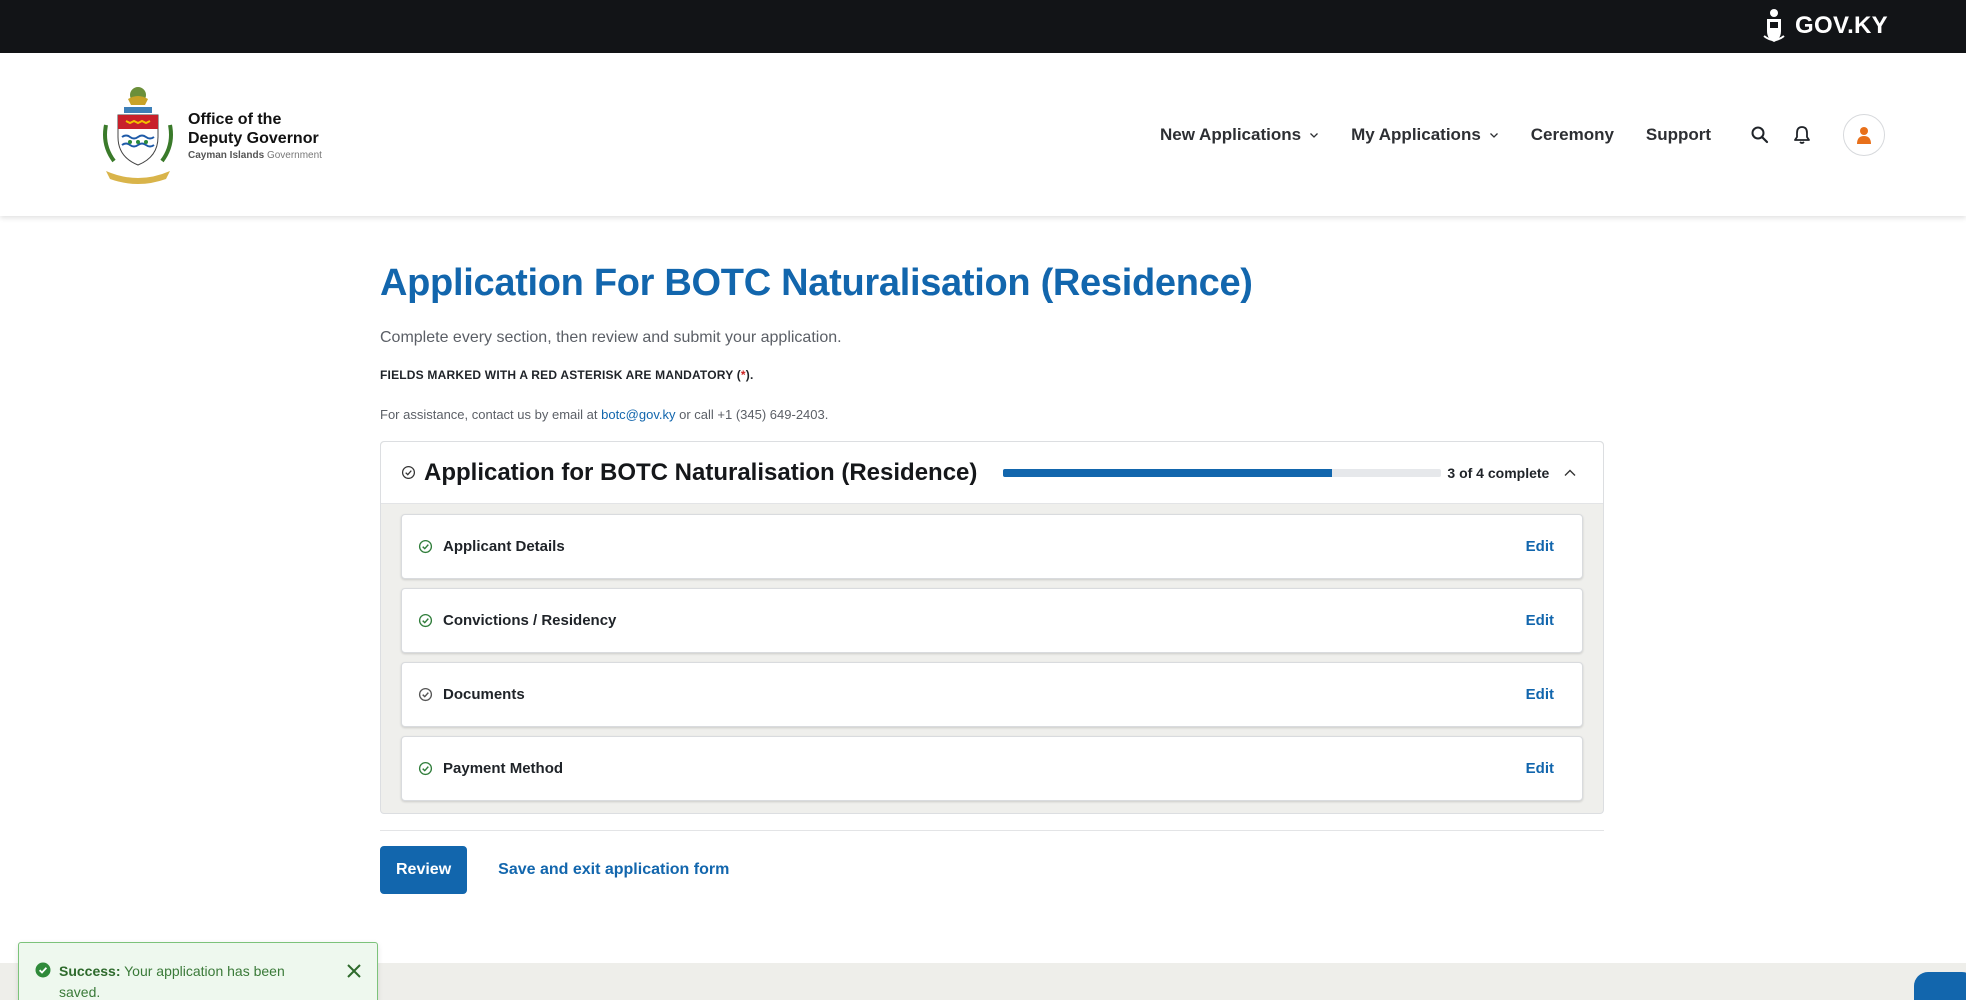 The width and height of the screenshot is (1966, 1000). Describe the element at coordinates (226, 155) in the screenshot. I see `brand-sub-bold: Cayman Islands` at that location.